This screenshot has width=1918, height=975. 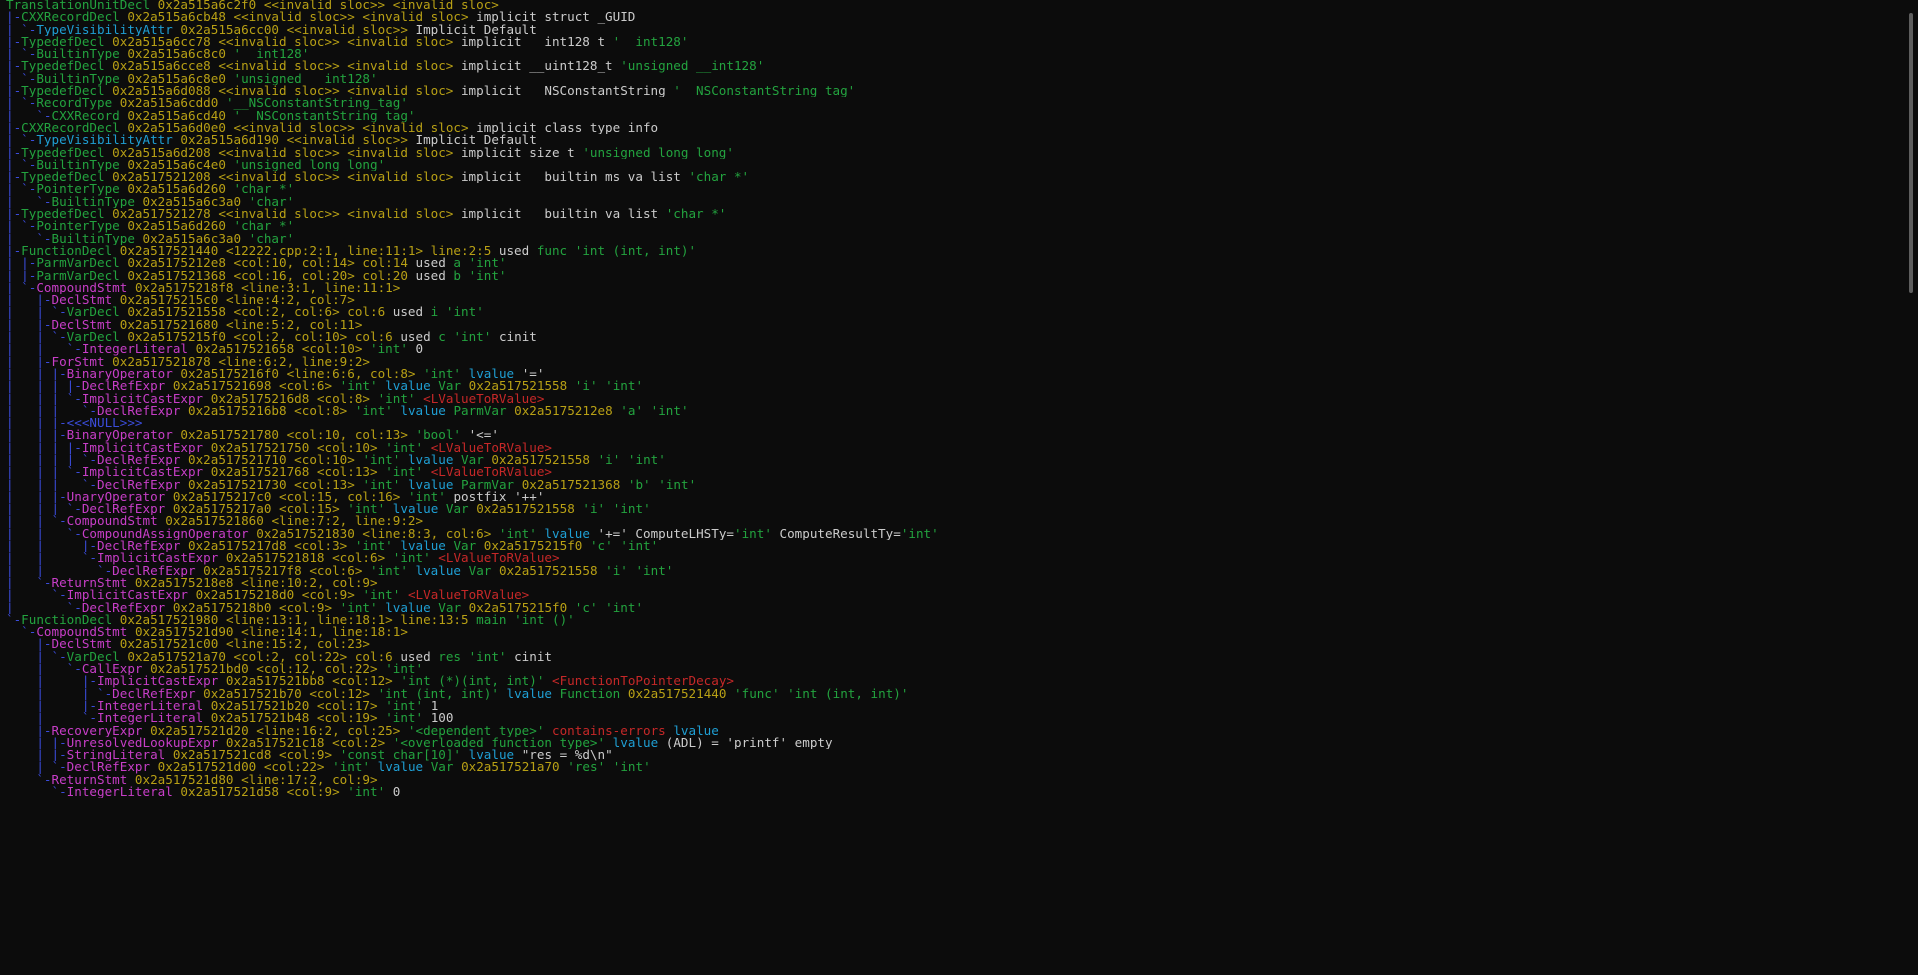 I want to click on ast-token-stmt: DeclRefExpr, so click(x=123, y=509).